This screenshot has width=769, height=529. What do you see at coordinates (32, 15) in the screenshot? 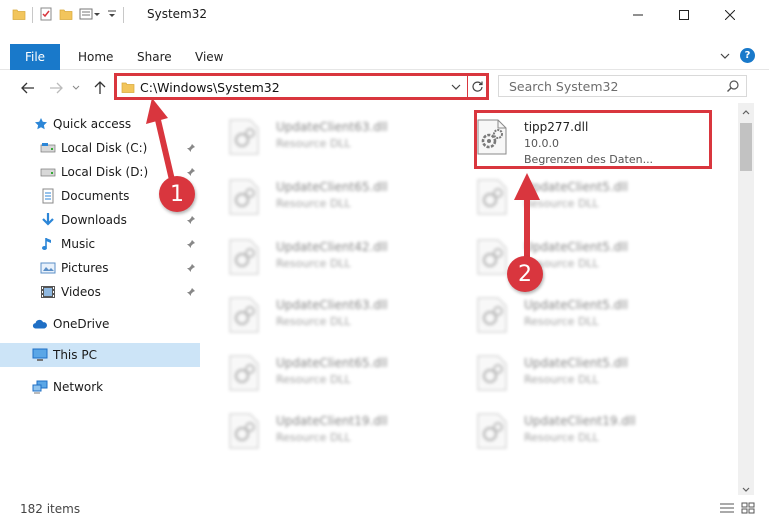
I see `toolbar-divider` at bounding box center [32, 15].